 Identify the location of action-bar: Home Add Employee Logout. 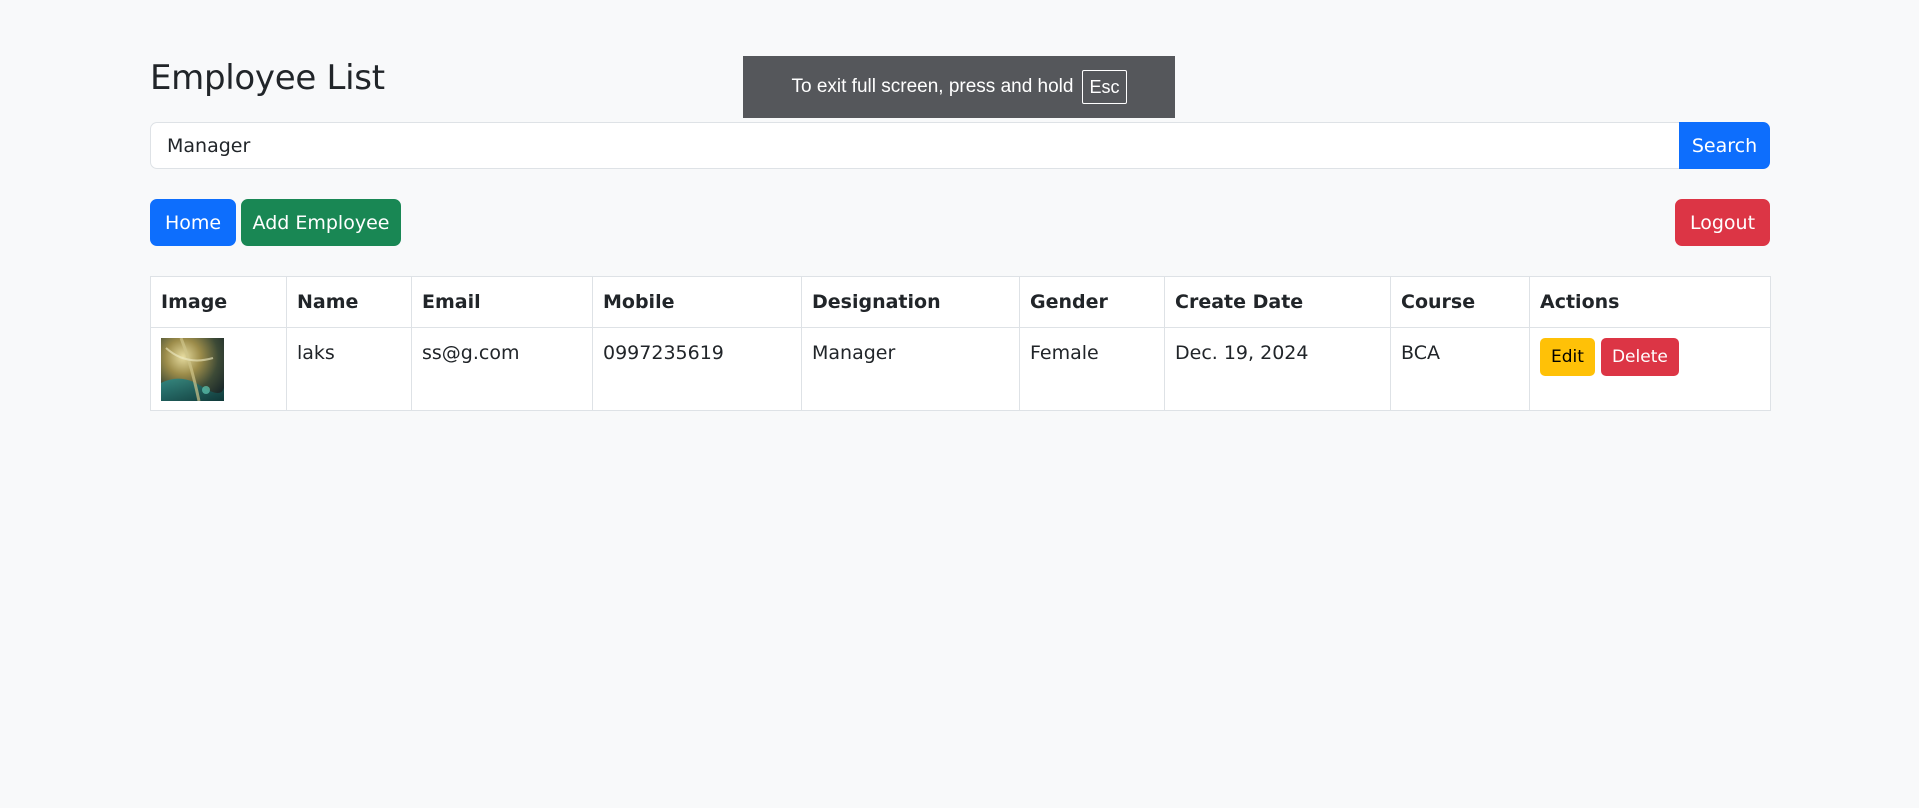
(960, 222).